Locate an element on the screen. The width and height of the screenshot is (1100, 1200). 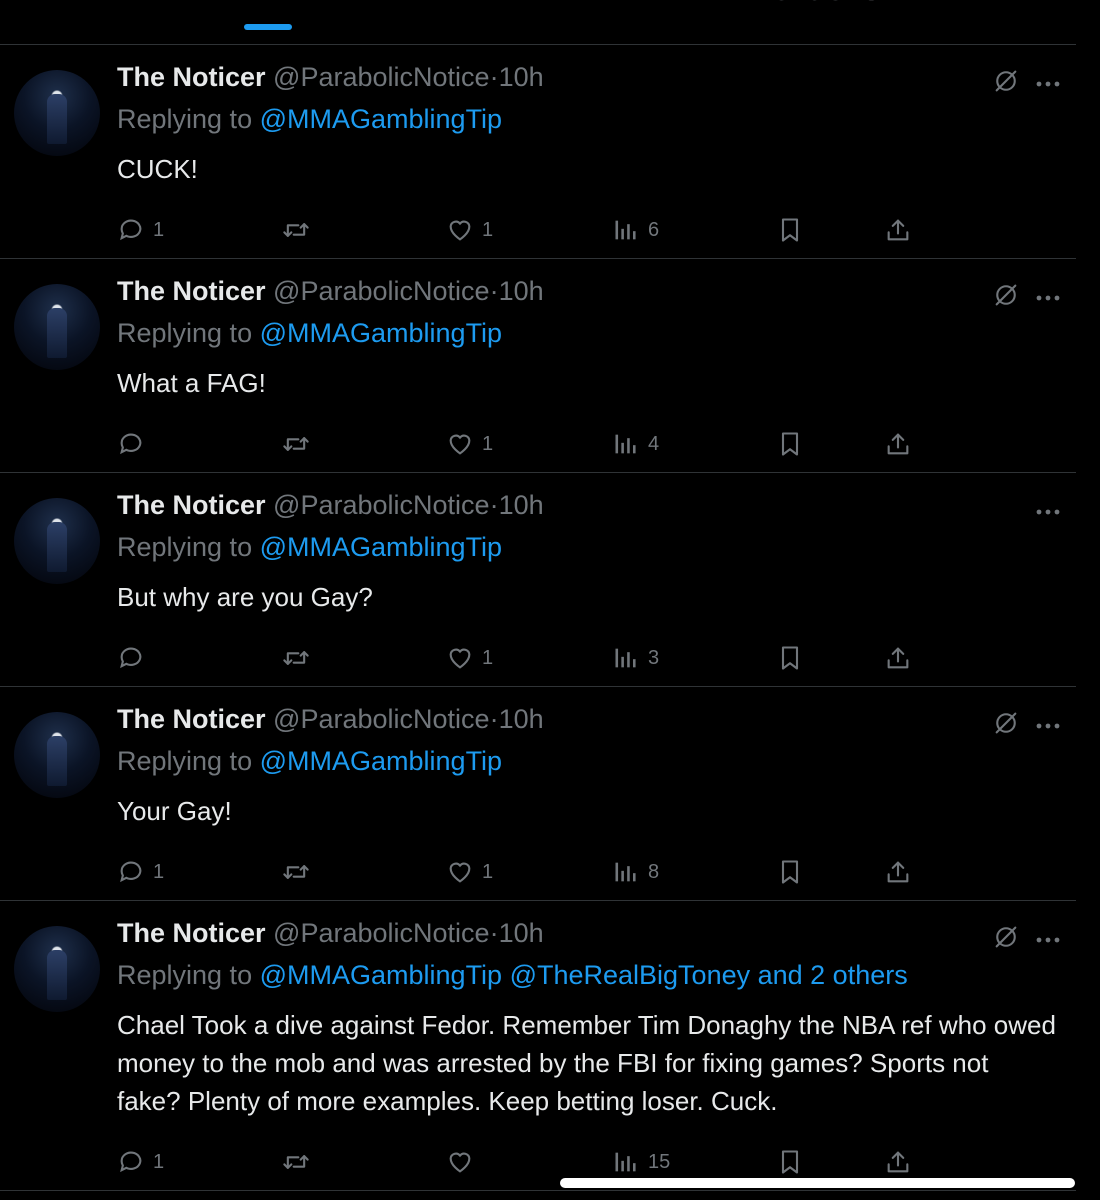
tab-all: All is located at coordinates (269, 4).